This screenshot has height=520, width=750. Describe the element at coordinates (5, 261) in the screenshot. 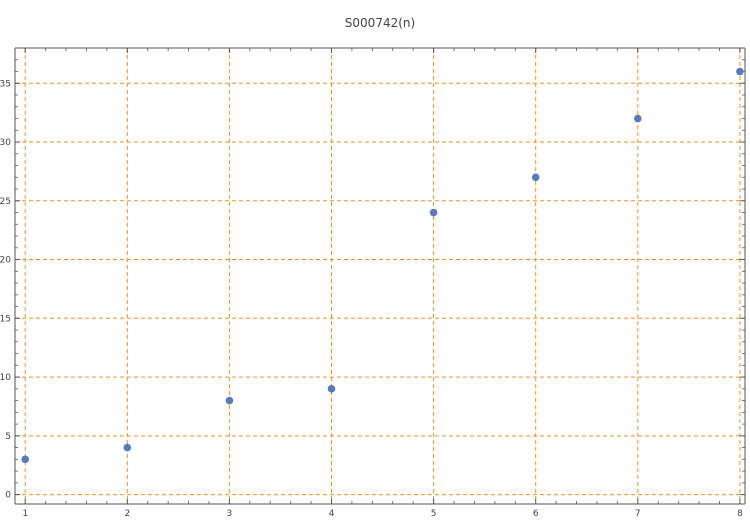

I see `y-tick-label-20: 20` at that location.